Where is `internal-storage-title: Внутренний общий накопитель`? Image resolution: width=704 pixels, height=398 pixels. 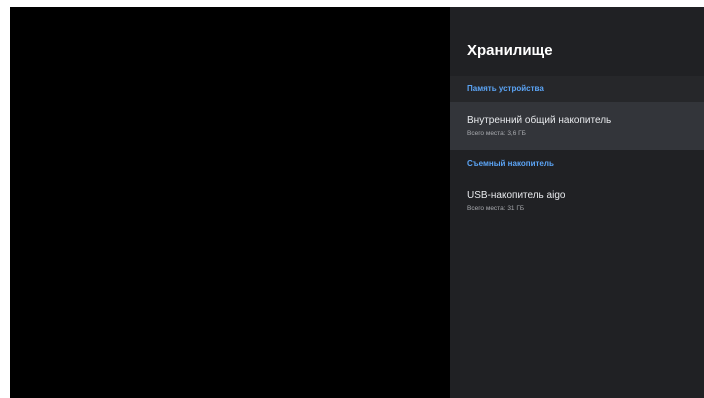
internal-storage-title: Внутренний общий накопитель is located at coordinates (539, 120).